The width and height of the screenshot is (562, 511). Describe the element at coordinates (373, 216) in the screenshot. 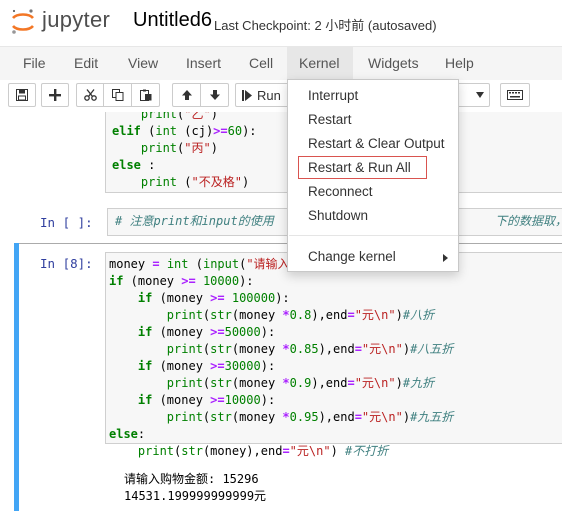

I see `menu-item-shutdown: Shutdown` at that location.